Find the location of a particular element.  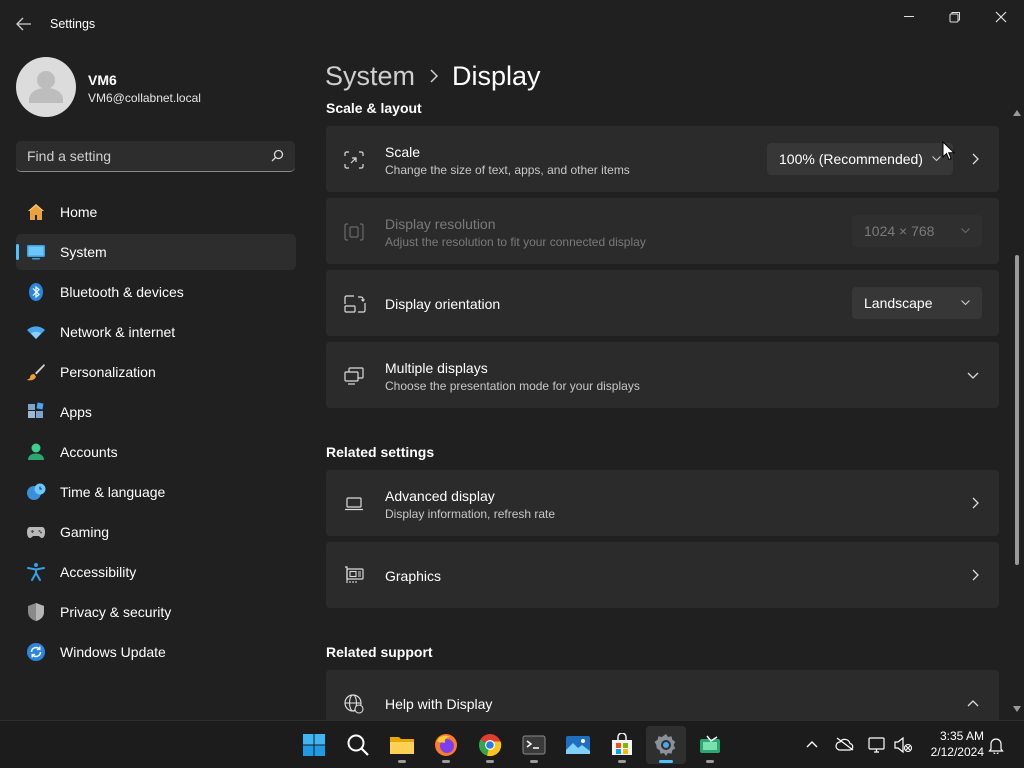

section-title-scale-layout: Scale & layout is located at coordinates (374, 108).